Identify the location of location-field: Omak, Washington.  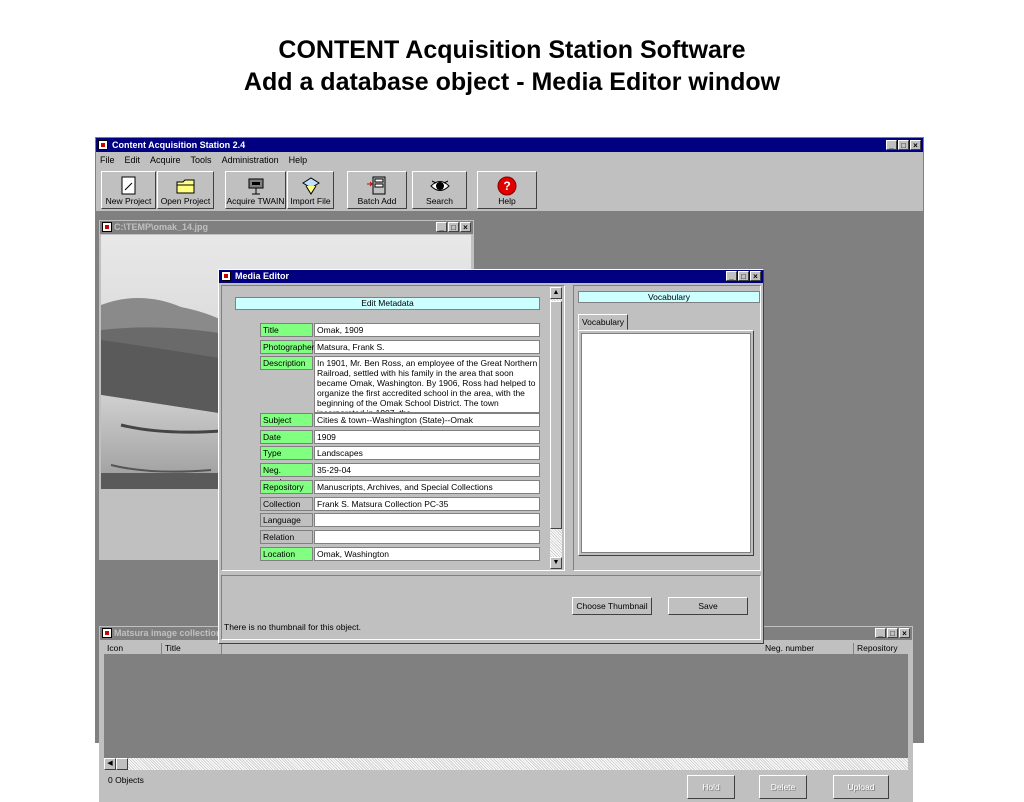
(427, 554).